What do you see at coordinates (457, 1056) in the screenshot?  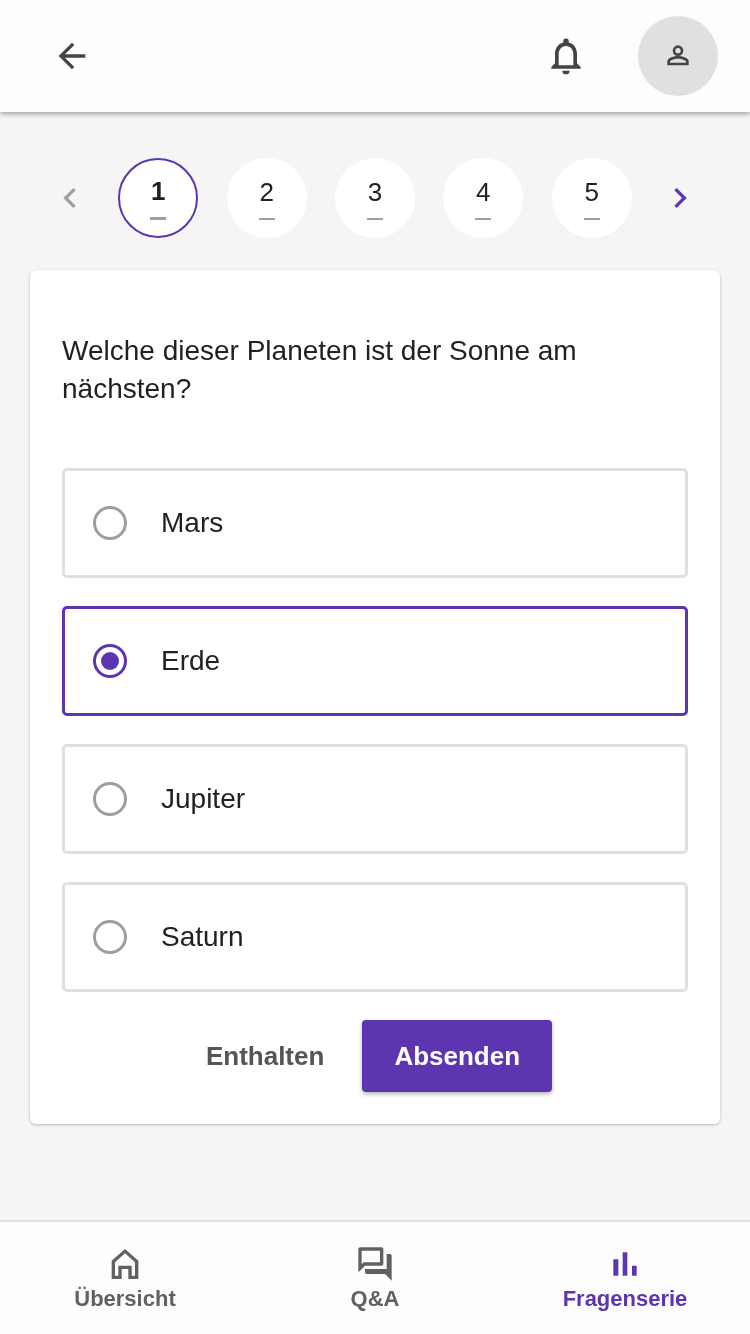 I see `submit-button: Absenden` at bounding box center [457, 1056].